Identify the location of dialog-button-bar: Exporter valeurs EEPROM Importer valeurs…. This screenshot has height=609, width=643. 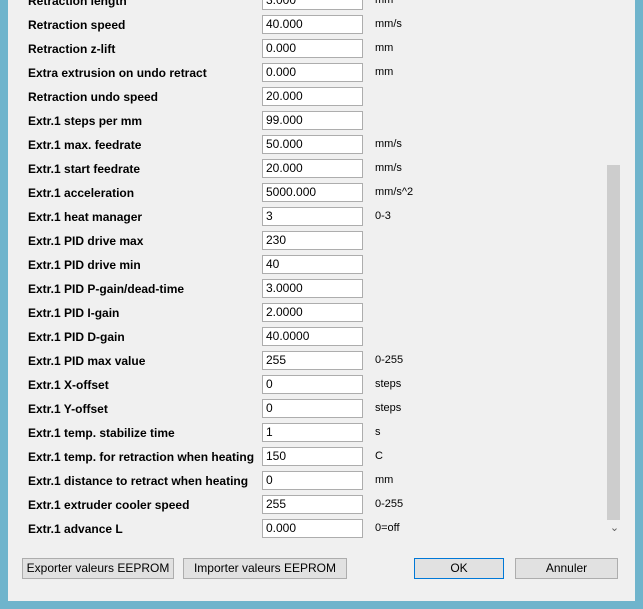
(321, 570).